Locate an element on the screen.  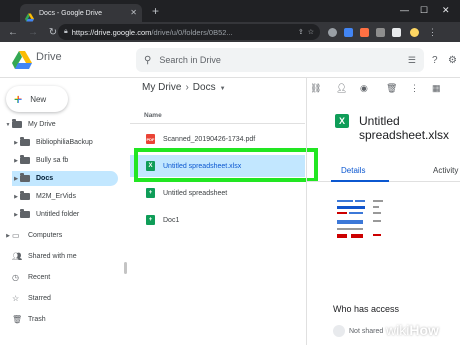
file-name: Untitled spreadsheet is located at coordinates (195, 193).